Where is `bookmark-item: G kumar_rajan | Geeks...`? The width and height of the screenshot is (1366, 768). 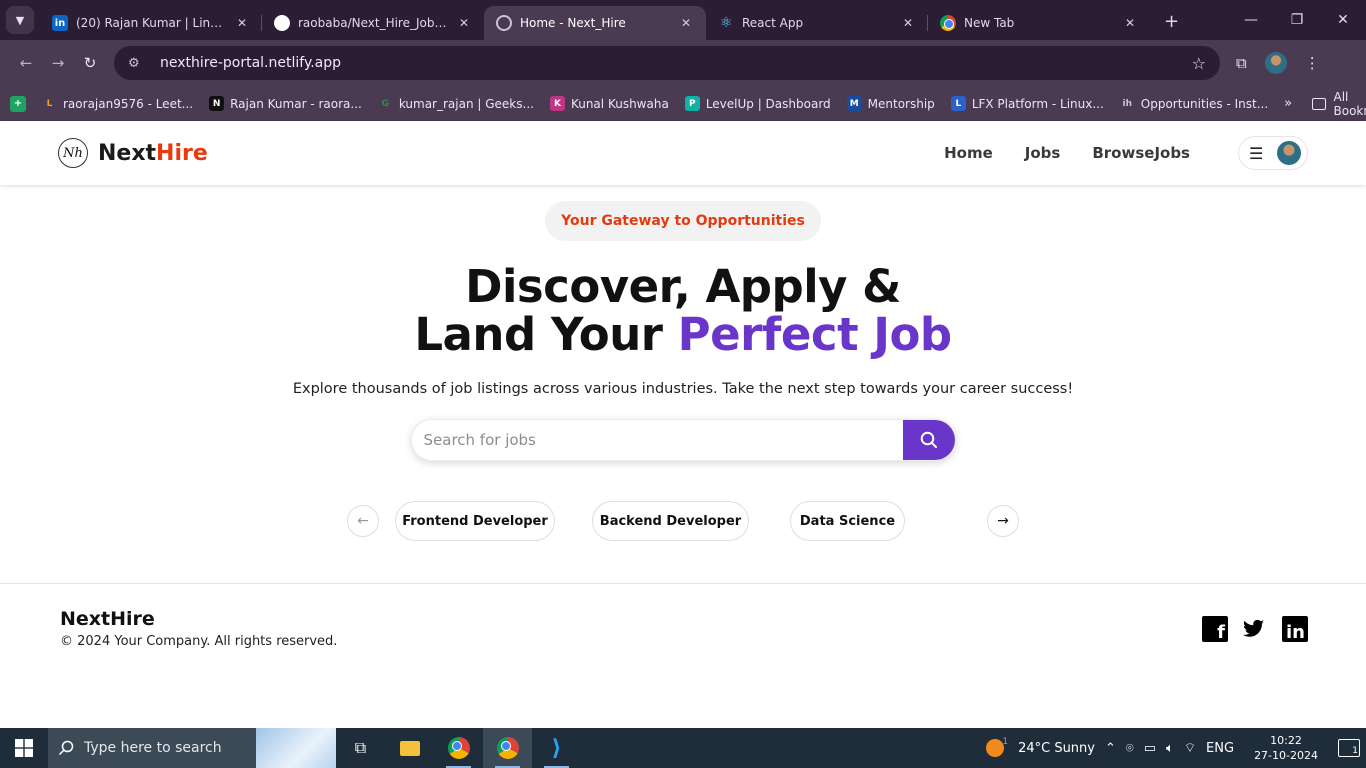 bookmark-item: G kumar_rajan | Geeks... is located at coordinates (456, 103).